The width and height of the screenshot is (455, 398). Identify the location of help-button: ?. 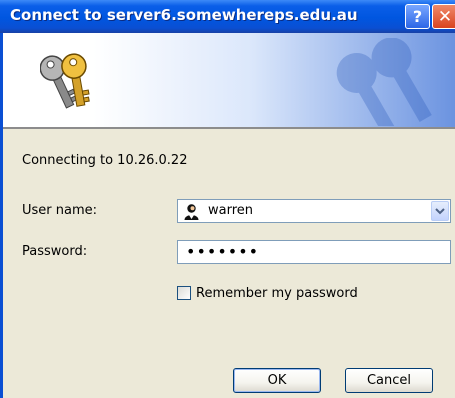
(417, 16).